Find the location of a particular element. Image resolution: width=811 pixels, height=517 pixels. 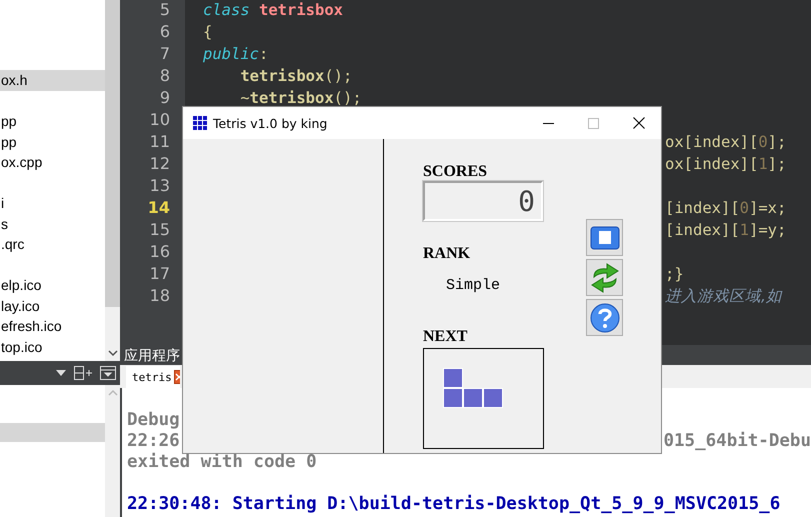

line-number: 11 is located at coordinates (159, 142).